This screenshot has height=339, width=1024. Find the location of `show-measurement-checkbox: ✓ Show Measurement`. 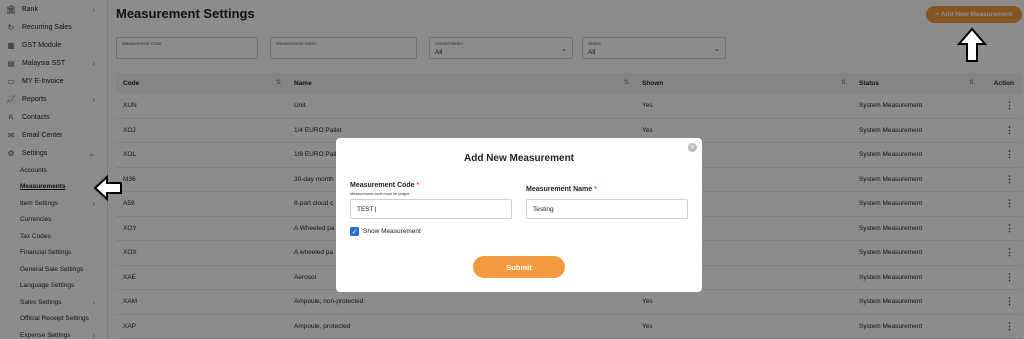

show-measurement-checkbox: ✓ Show Measurement is located at coordinates (385, 231).